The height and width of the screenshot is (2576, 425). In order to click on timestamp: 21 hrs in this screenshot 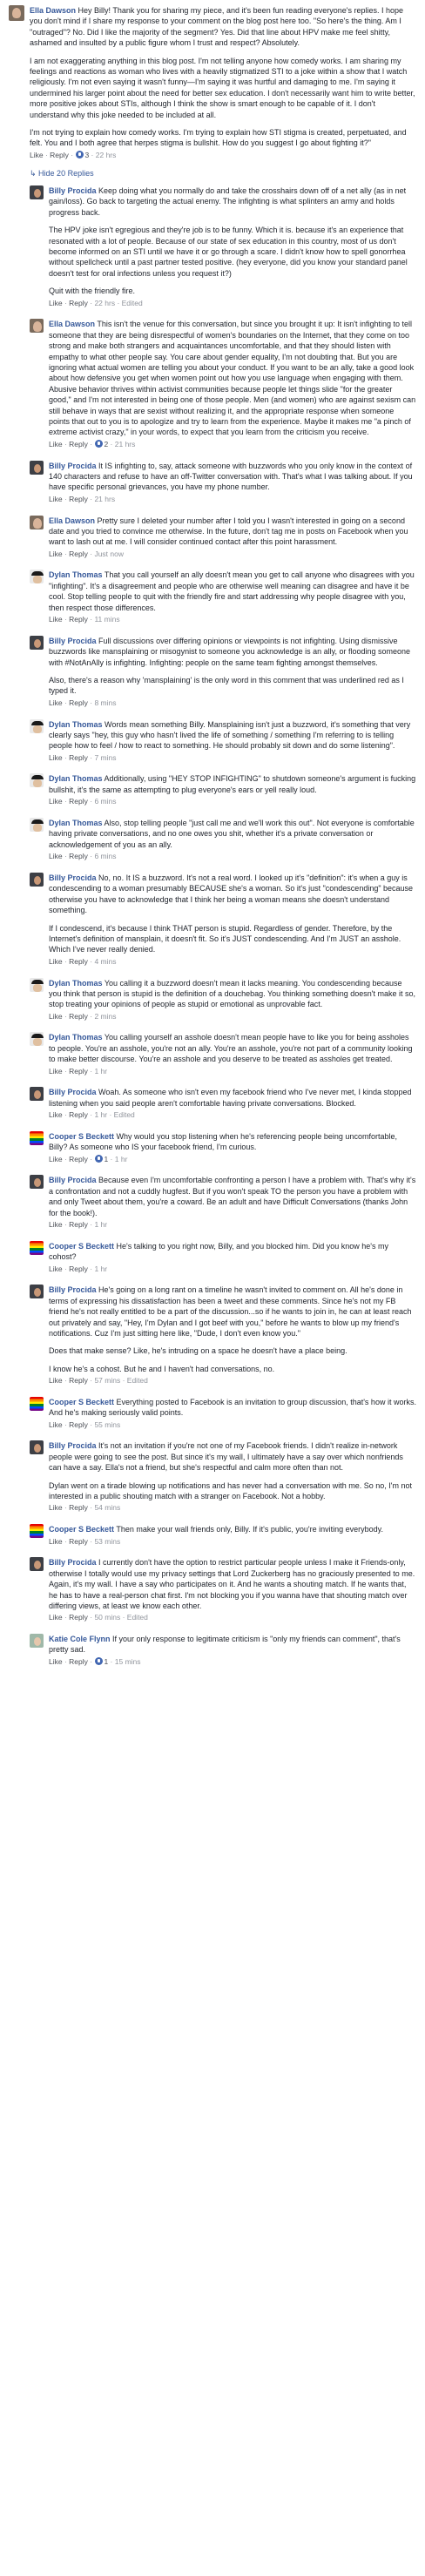, I will do `click(125, 444)`.